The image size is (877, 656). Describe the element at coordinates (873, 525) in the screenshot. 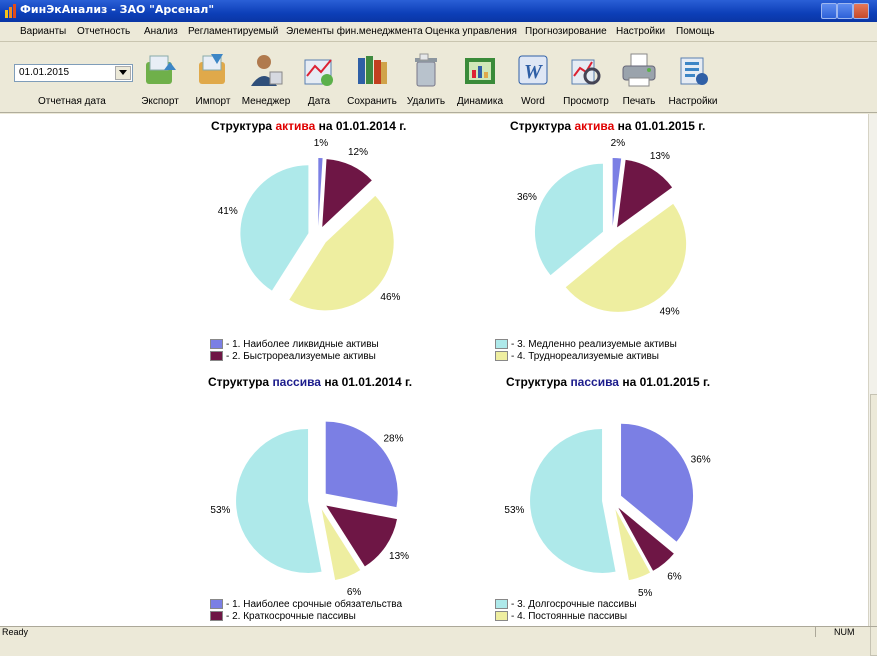

I see `scroll-thumb` at that location.